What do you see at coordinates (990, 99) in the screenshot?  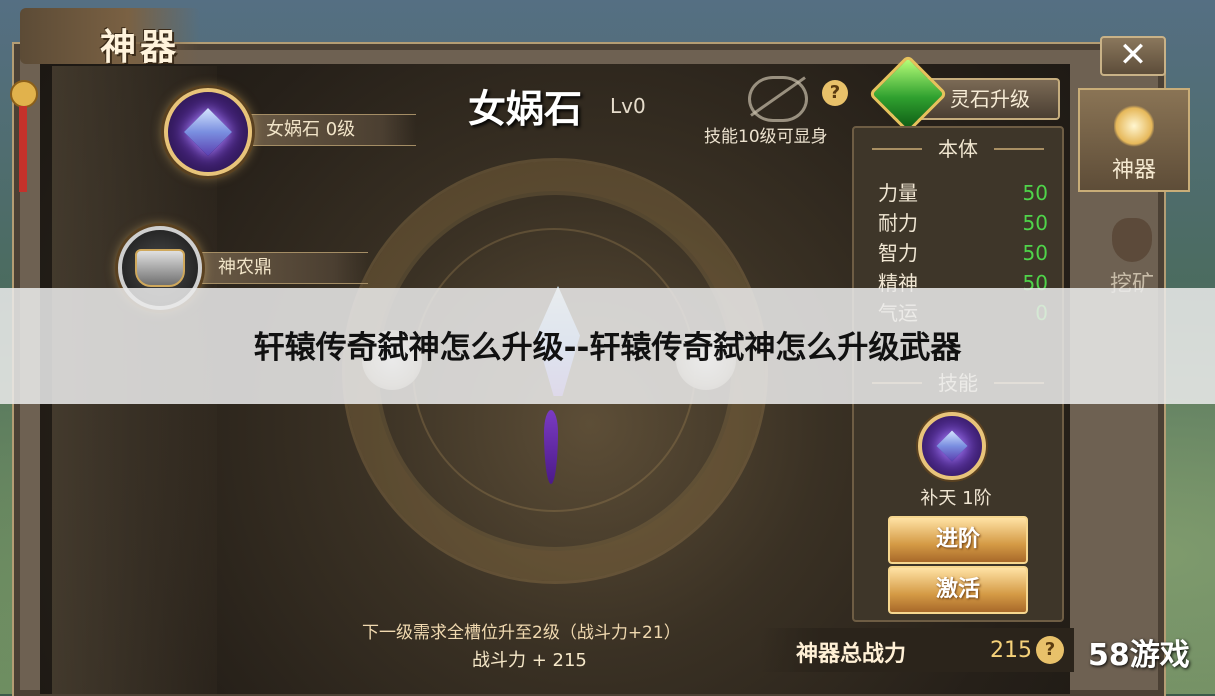 I see `upgrade-label: 灵石升级` at bounding box center [990, 99].